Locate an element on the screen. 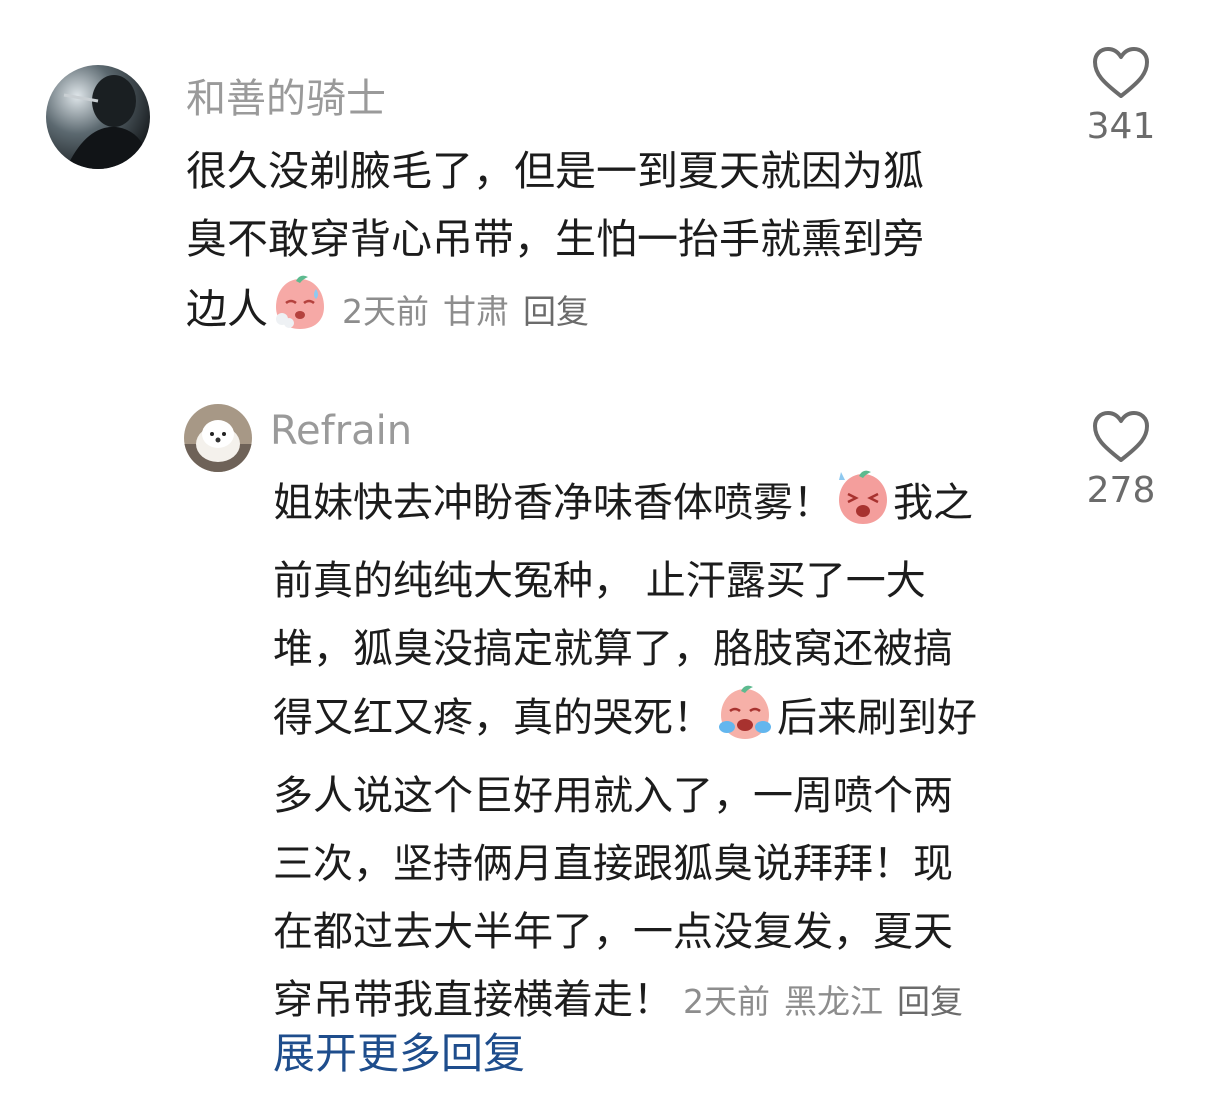 This screenshot has height=1105, width=1220. reply-line-text: 我之 is located at coordinates (933, 503).